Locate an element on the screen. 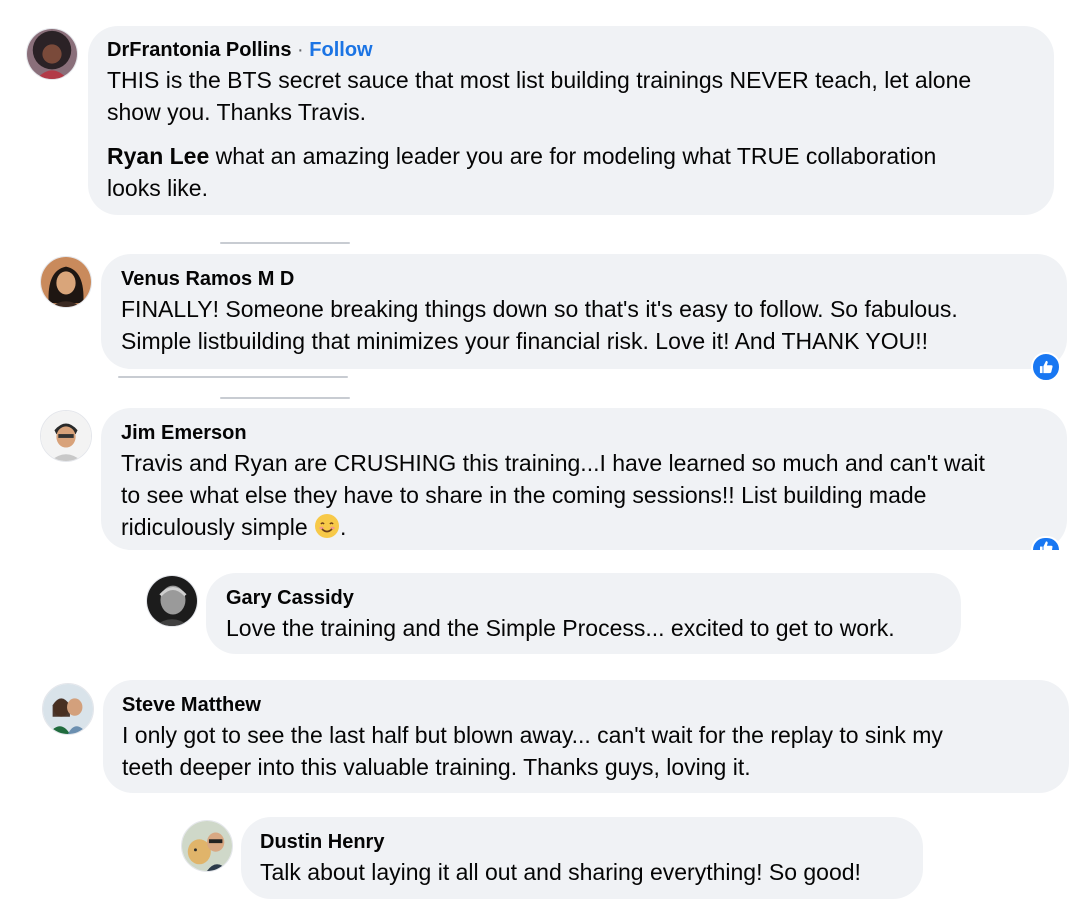 The width and height of the screenshot is (1087, 918). mention-link: Ryan Lee is located at coordinates (158, 156).